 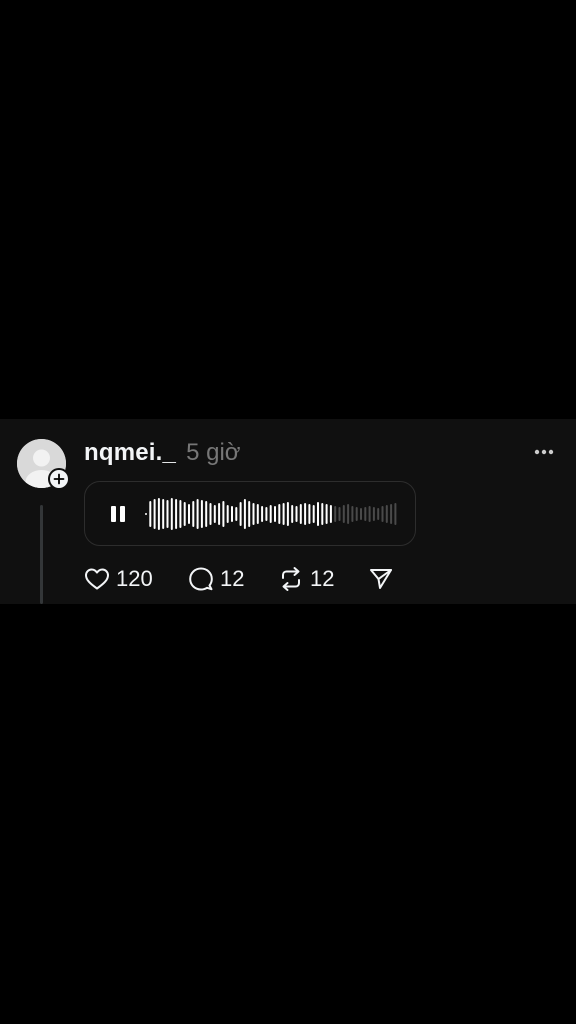 I want to click on more-dots-icon, so click(x=544, y=452).